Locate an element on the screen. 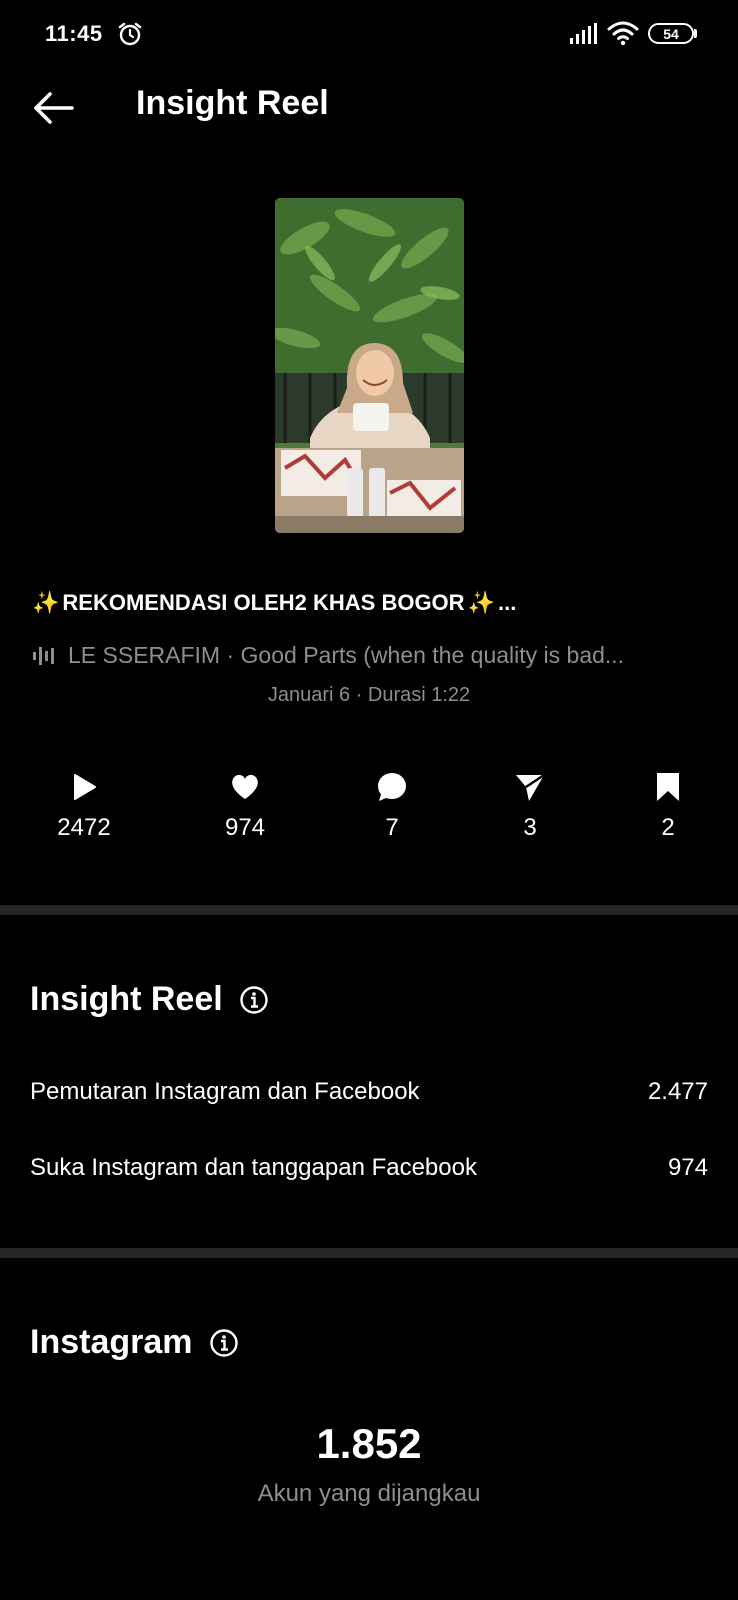 The image size is (738, 1600). comments-count: 7 is located at coordinates (392, 827).